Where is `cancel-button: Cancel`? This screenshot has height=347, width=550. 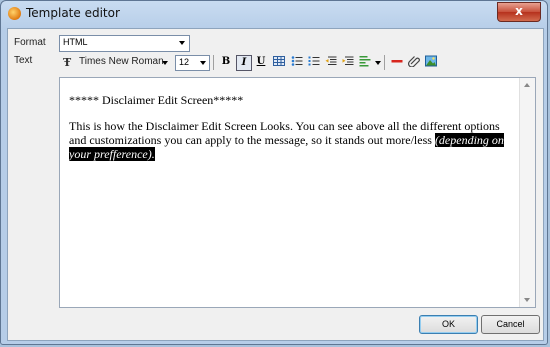 cancel-button: Cancel is located at coordinates (510, 324).